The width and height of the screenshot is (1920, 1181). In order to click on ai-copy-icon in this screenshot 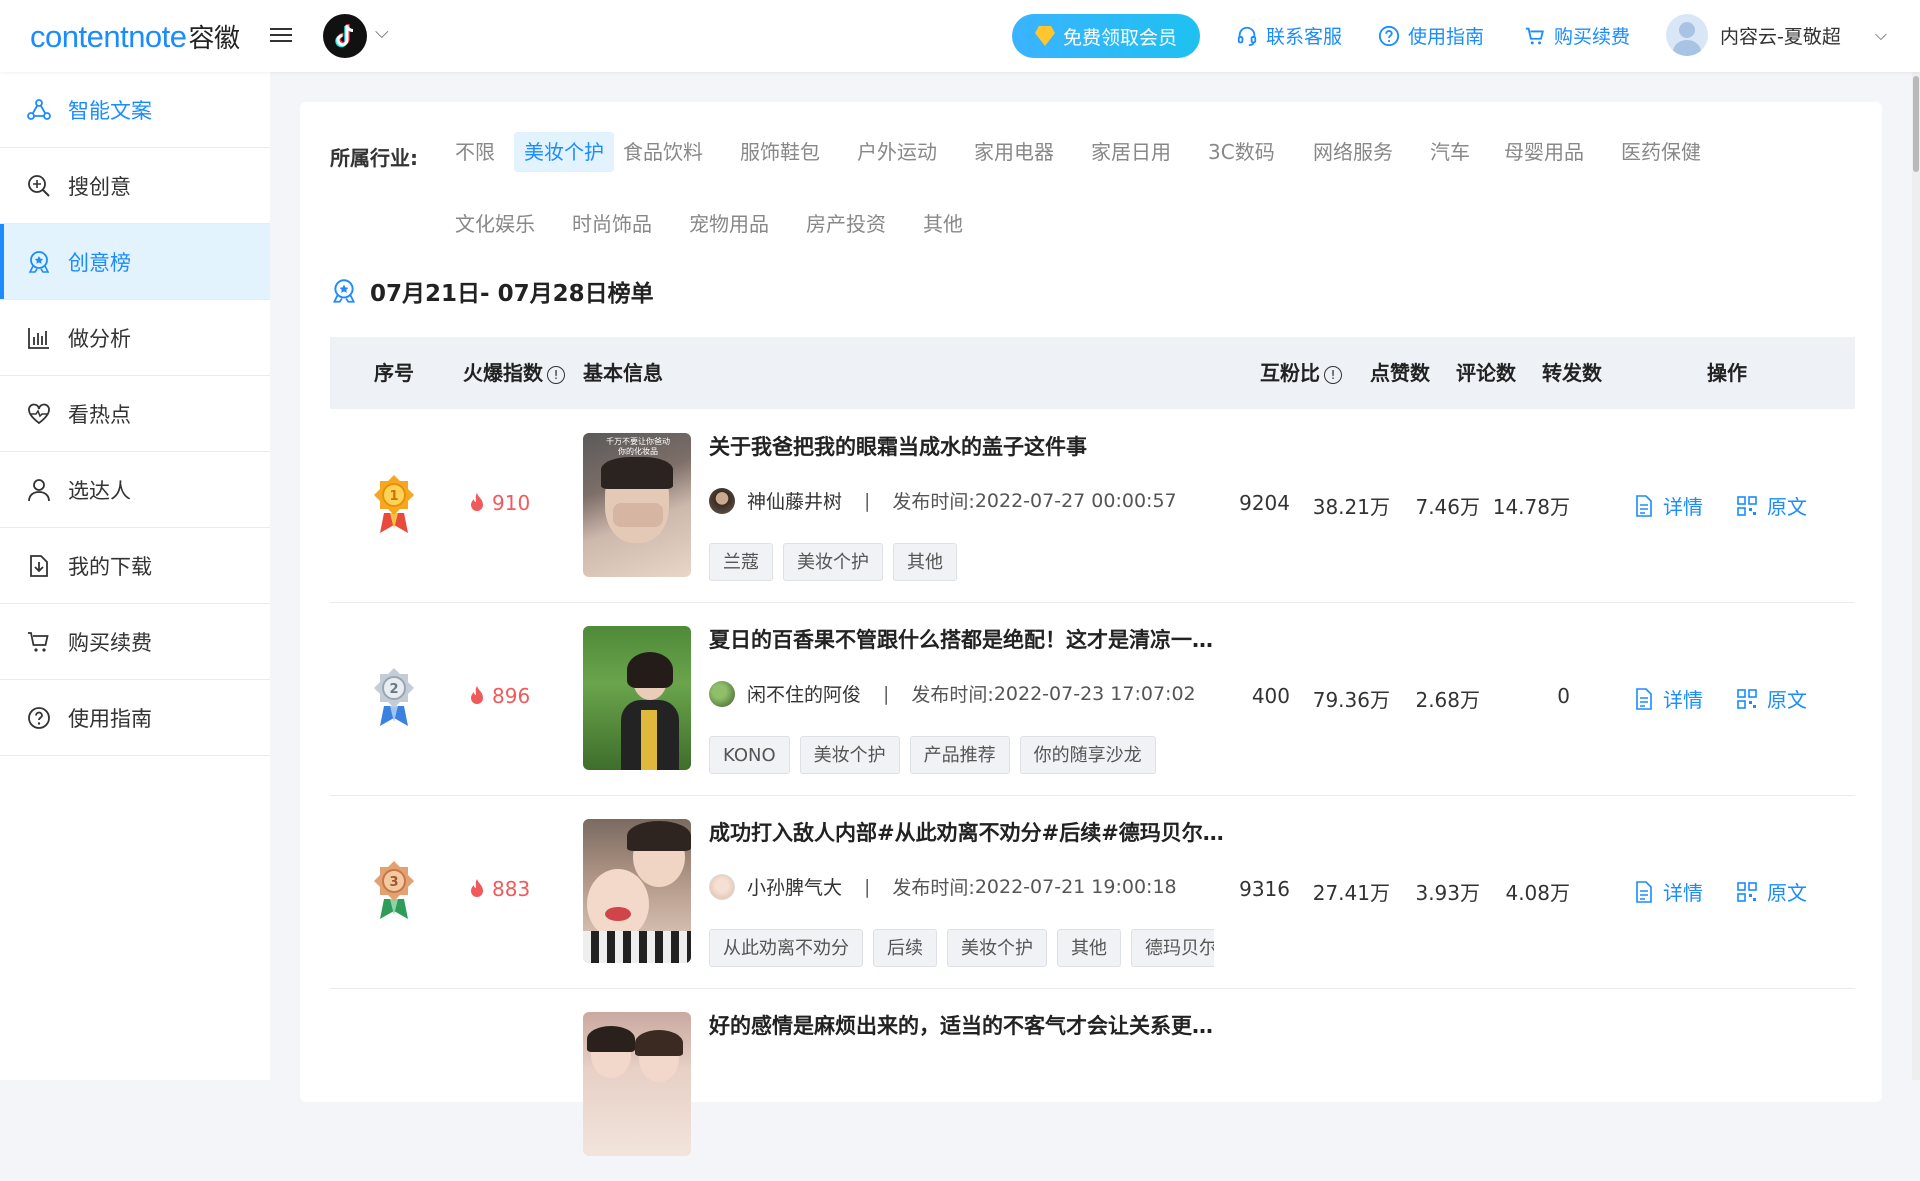, I will do `click(39, 109)`.